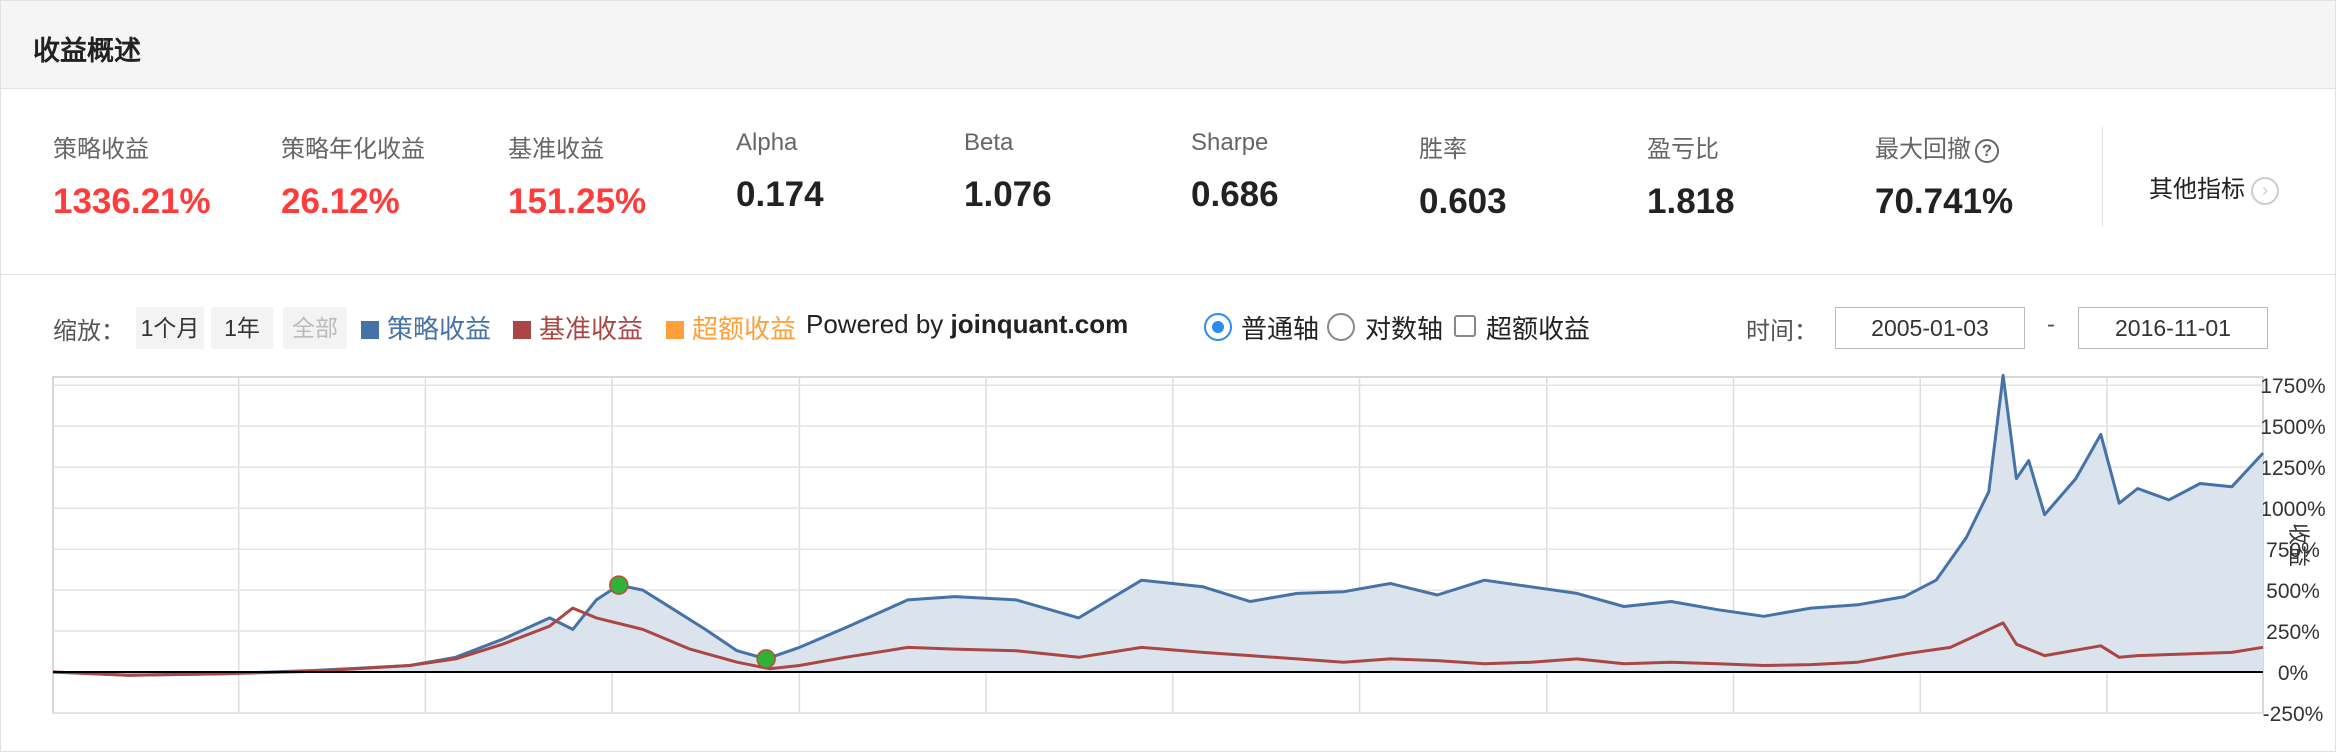 The height and width of the screenshot is (754, 2338). I want to click on metric-label: 基准收益, so click(556, 149).